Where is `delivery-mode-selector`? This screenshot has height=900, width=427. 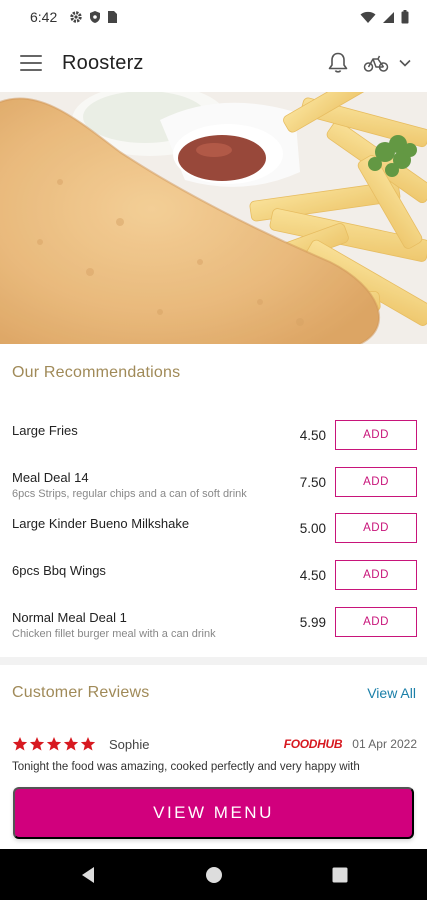 delivery-mode-selector is located at coordinates (387, 63).